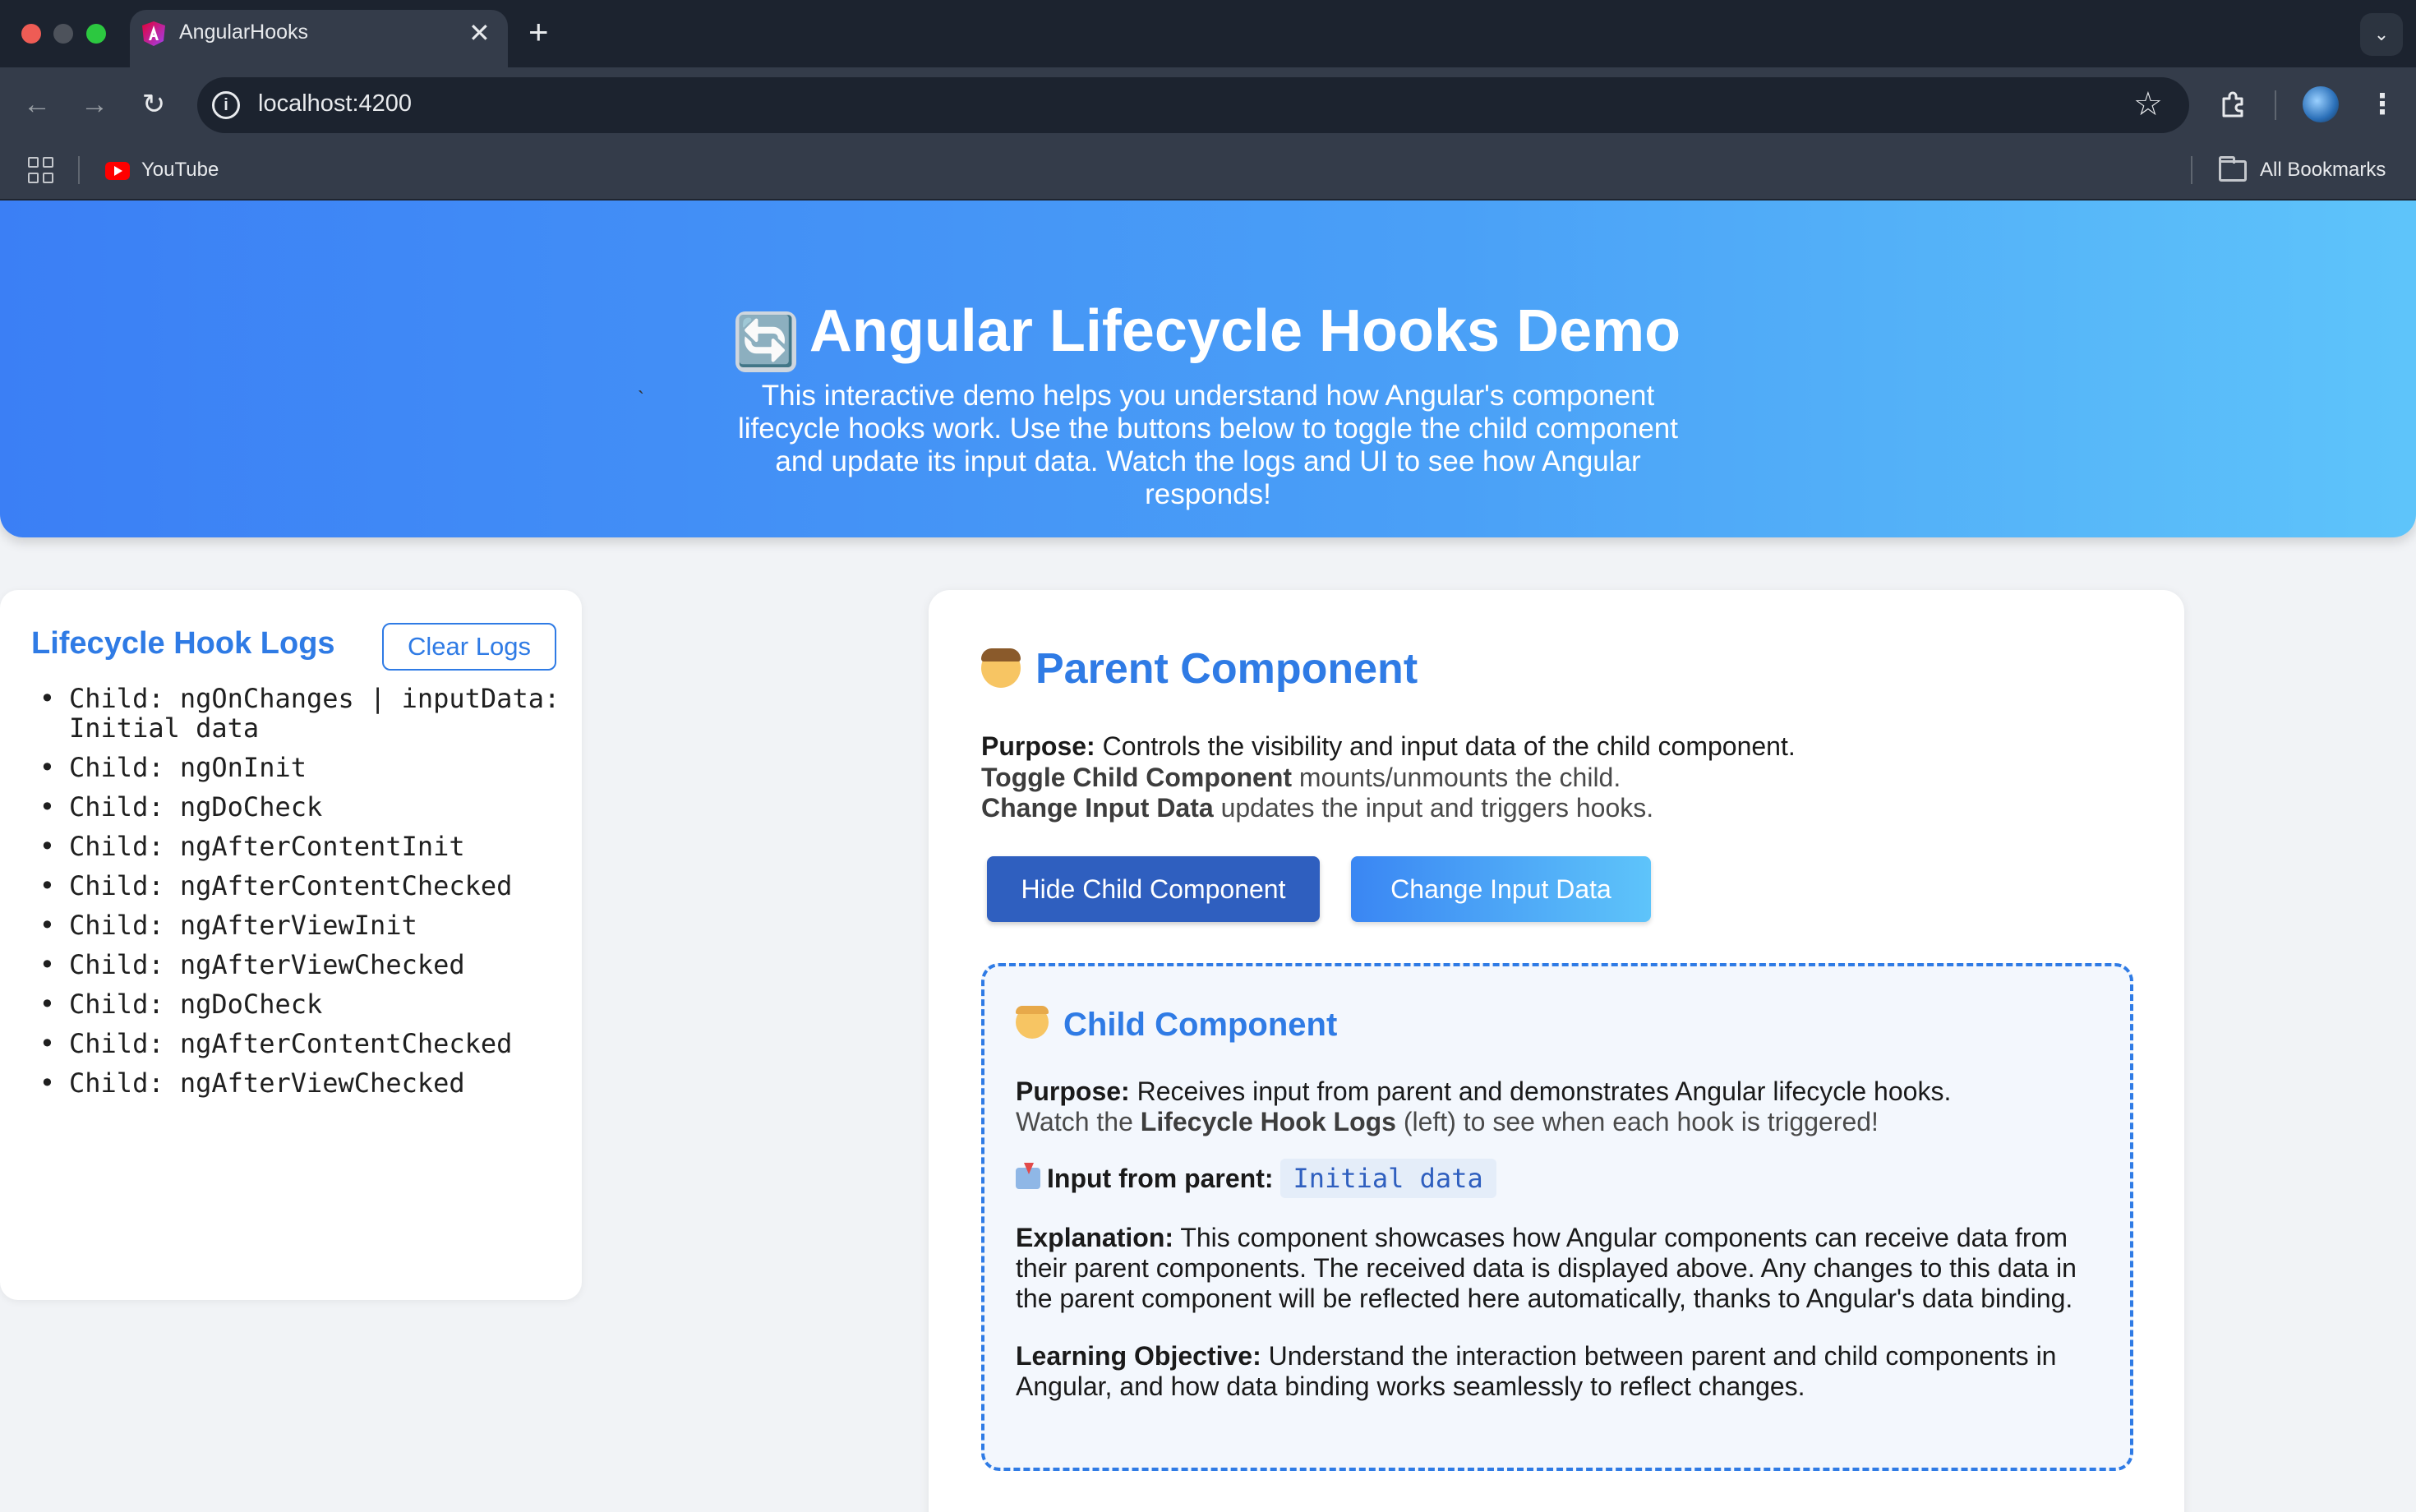 Image resolution: width=2416 pixels, height=1512 pixels. What do you see at coordinates (1501, 889) in the screenshot?
I see `change-input-button: Change Input Data` at bounding box center [1501, 889].